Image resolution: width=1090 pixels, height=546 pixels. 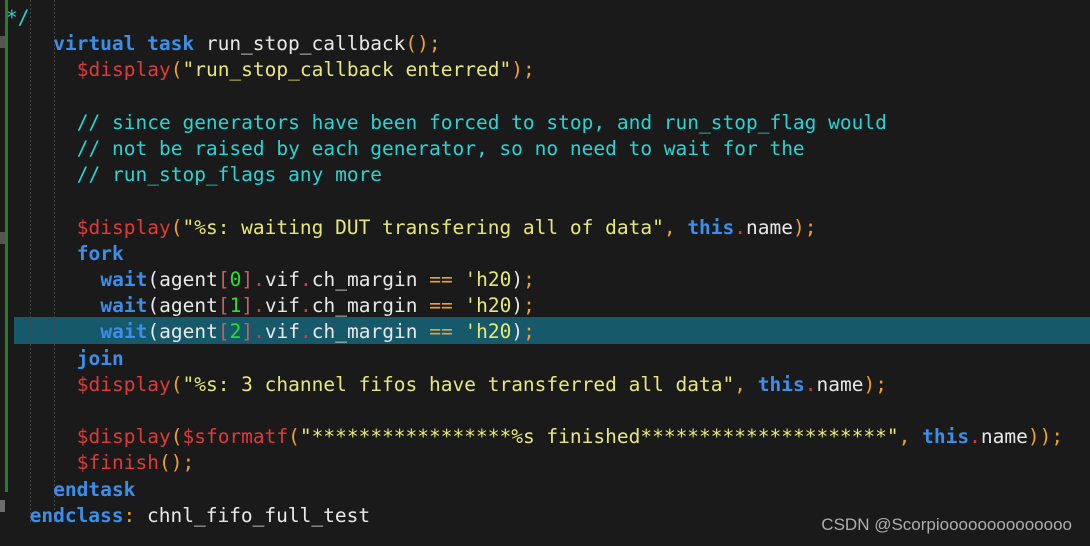 I want to click on code-token: :, so click(x=129, y=515).